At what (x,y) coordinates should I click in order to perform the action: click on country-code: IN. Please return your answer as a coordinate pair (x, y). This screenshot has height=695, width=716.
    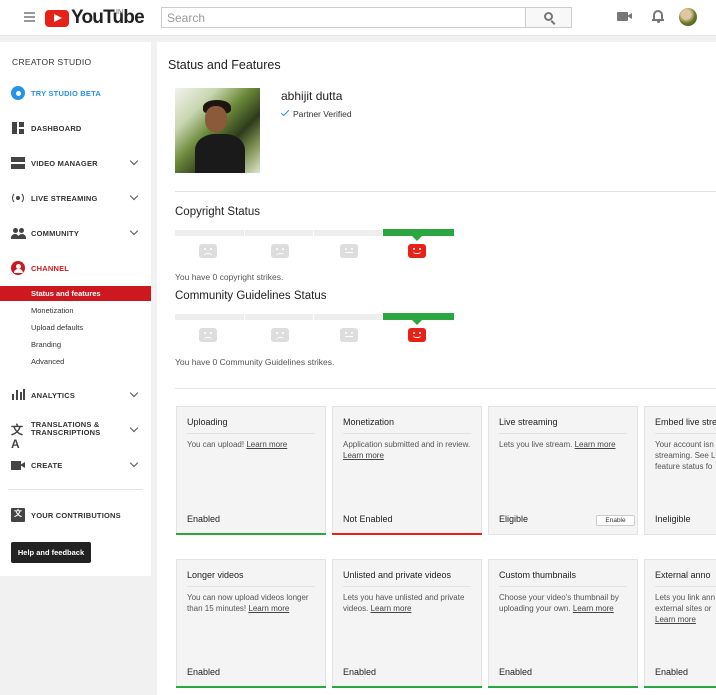
    Looking at the image, I should click on (119, 12).